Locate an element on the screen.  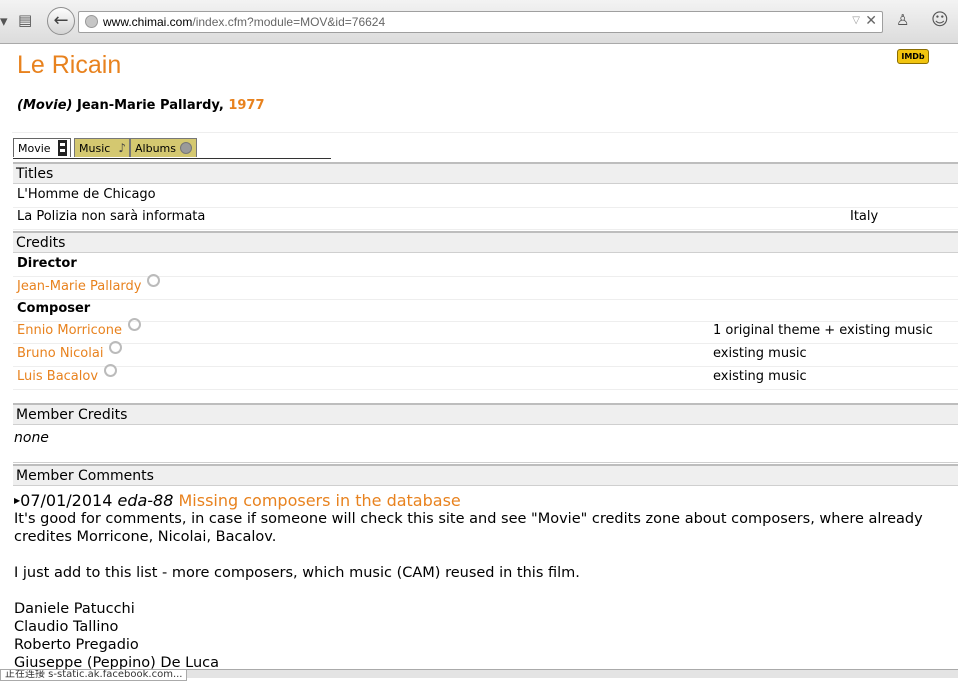
credits-header: Credits is located at coordinates (485, 242).